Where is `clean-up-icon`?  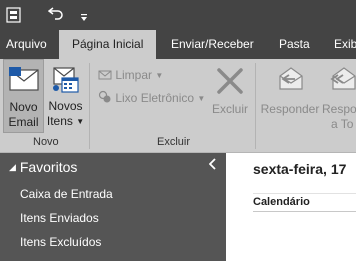 clean-up-icon is located at coordinates (106, 75).